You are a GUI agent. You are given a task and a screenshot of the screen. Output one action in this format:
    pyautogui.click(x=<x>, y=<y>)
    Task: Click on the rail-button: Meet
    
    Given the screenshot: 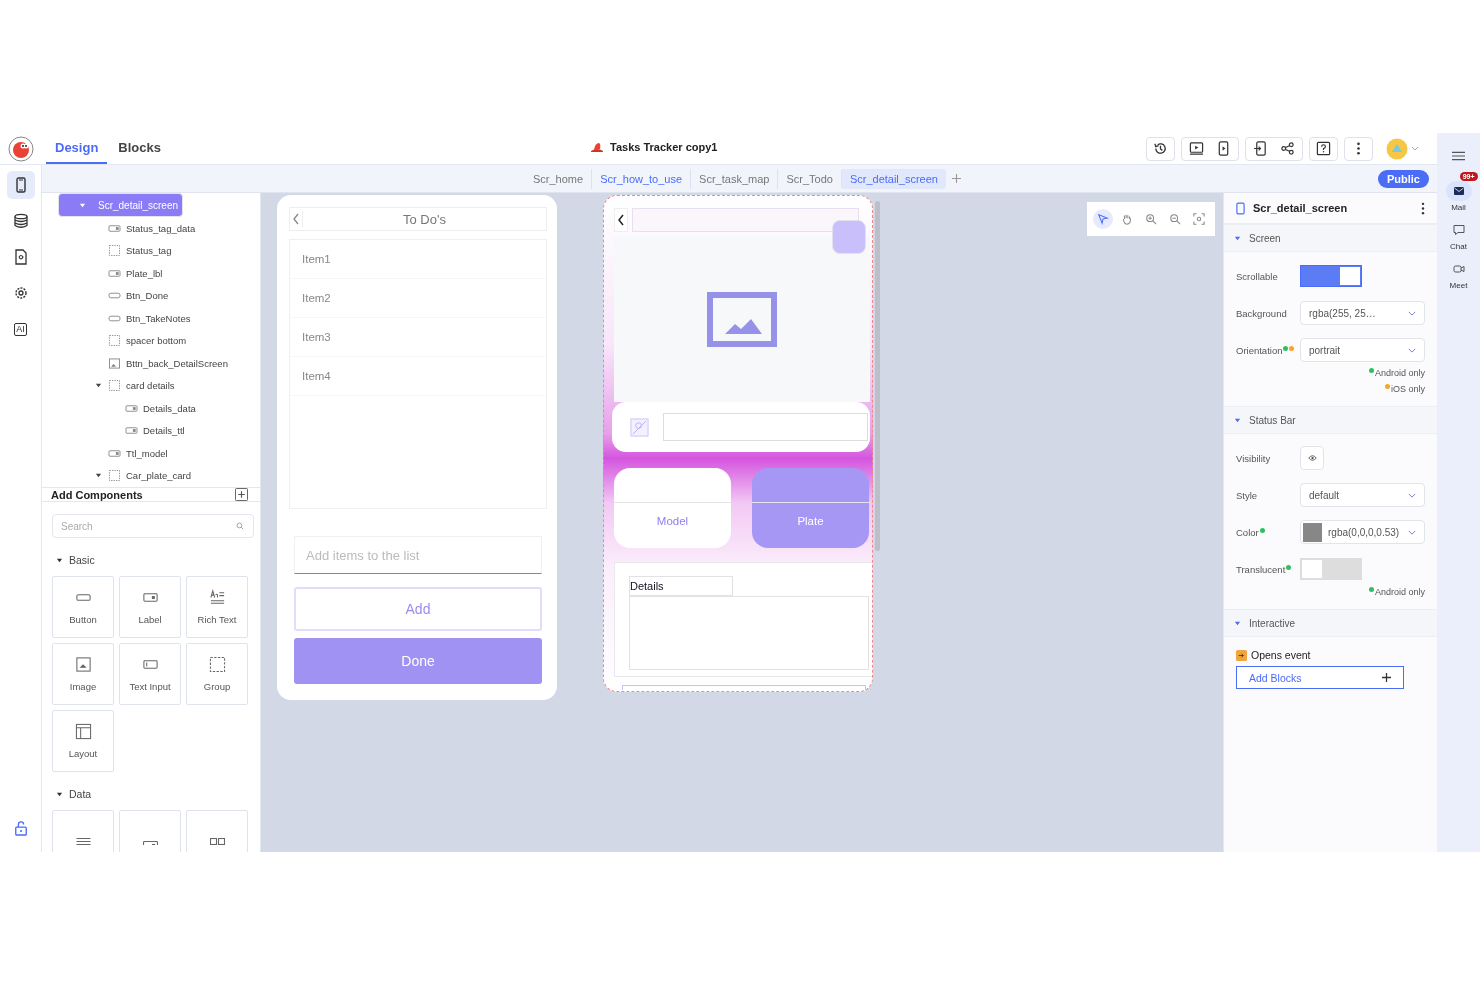 What is the action you would take?
    pyautogui.click(x=1458, y=274)
    